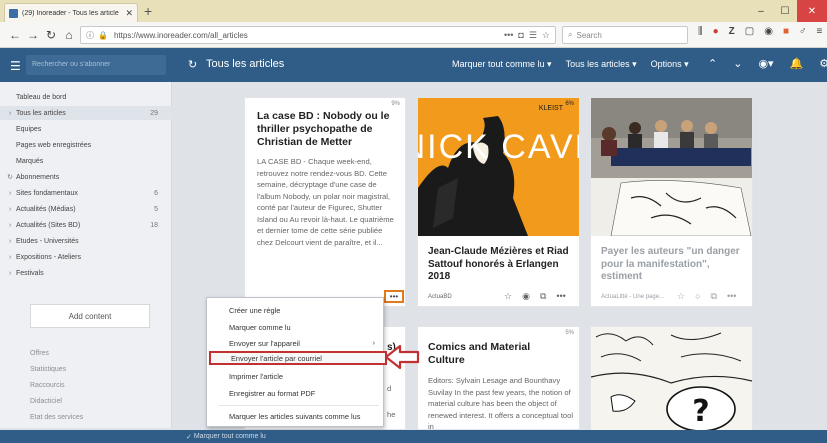 The image size is (827, 443). Describe the element at coordinates (498, 167) in the screenshot. I see `article-thumbnail: NICK CAVE KLEIST` at that location.